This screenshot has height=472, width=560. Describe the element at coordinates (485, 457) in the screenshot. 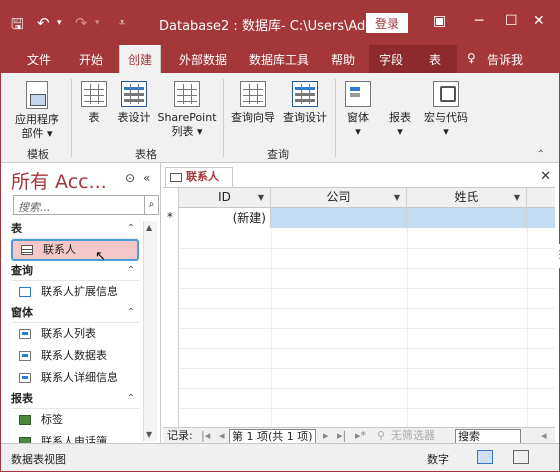

I see `datasheet-view-icon` at that location.